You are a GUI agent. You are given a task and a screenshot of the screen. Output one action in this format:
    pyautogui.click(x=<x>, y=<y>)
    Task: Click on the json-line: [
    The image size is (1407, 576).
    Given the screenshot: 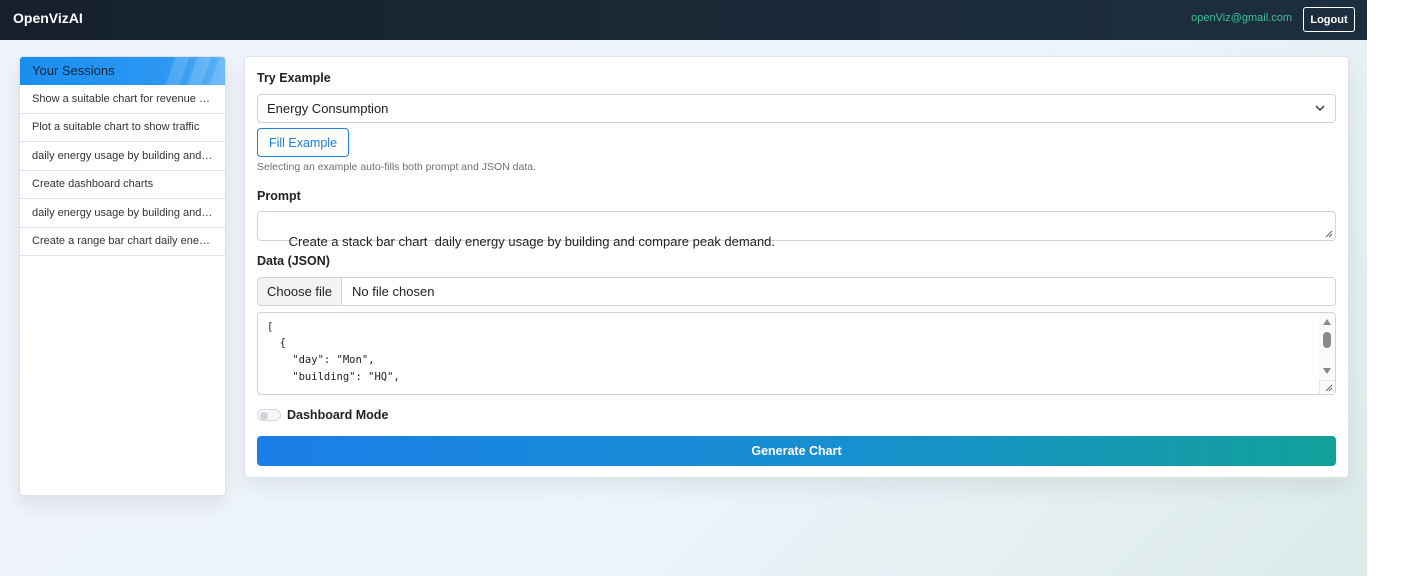 What is the action you would take?
    pyautogui.click(x=270, y=327)
    